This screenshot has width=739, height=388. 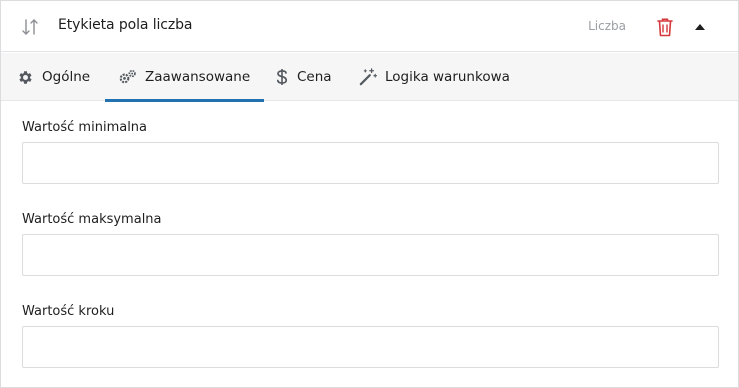 I want to click on tab-conditional-logic: Logika warunkowa, so click(x=434, y=77).